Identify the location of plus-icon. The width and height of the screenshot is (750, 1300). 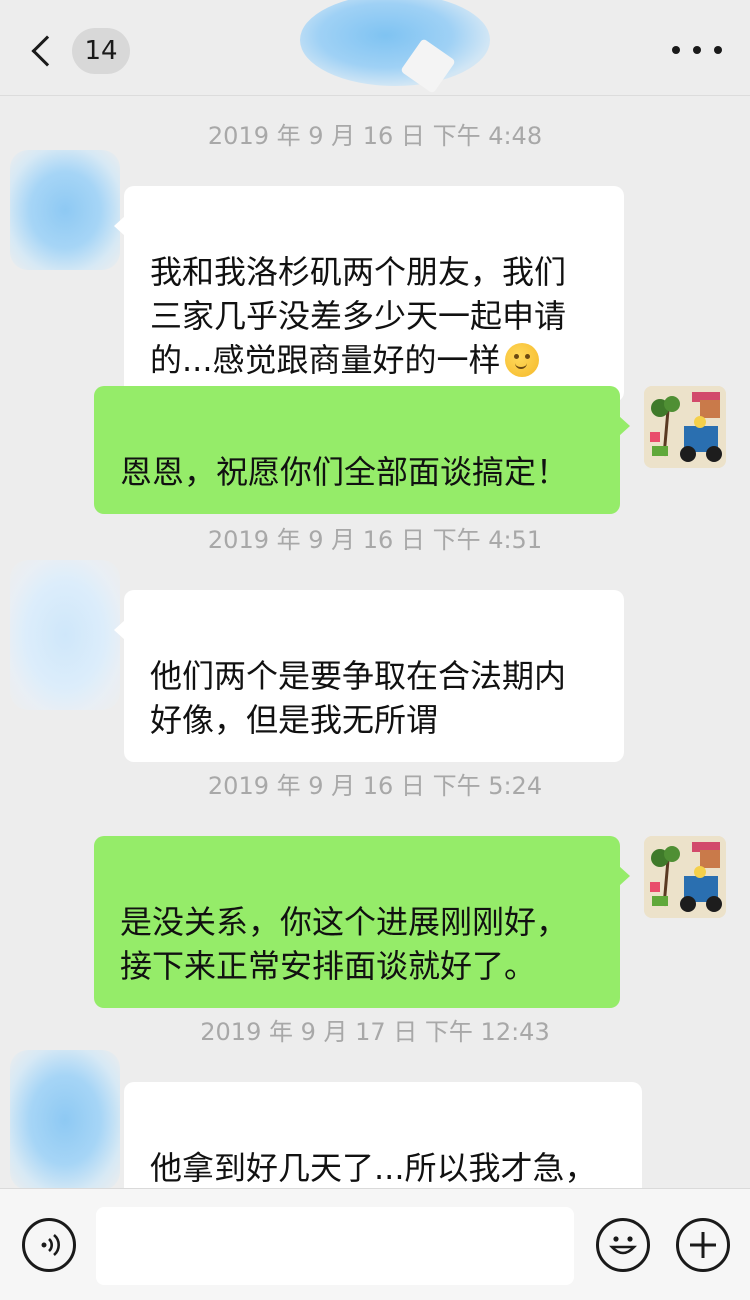
(703, 1245).